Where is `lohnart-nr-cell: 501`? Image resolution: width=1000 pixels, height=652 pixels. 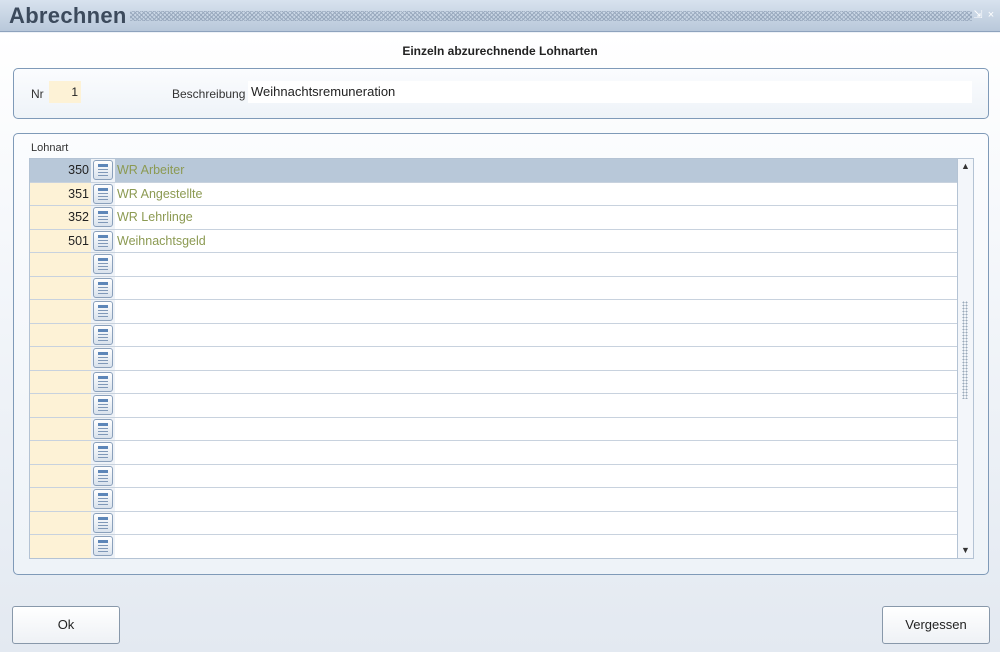 lohnart-nr-cell: 501 is located at coordinates (60, 240).